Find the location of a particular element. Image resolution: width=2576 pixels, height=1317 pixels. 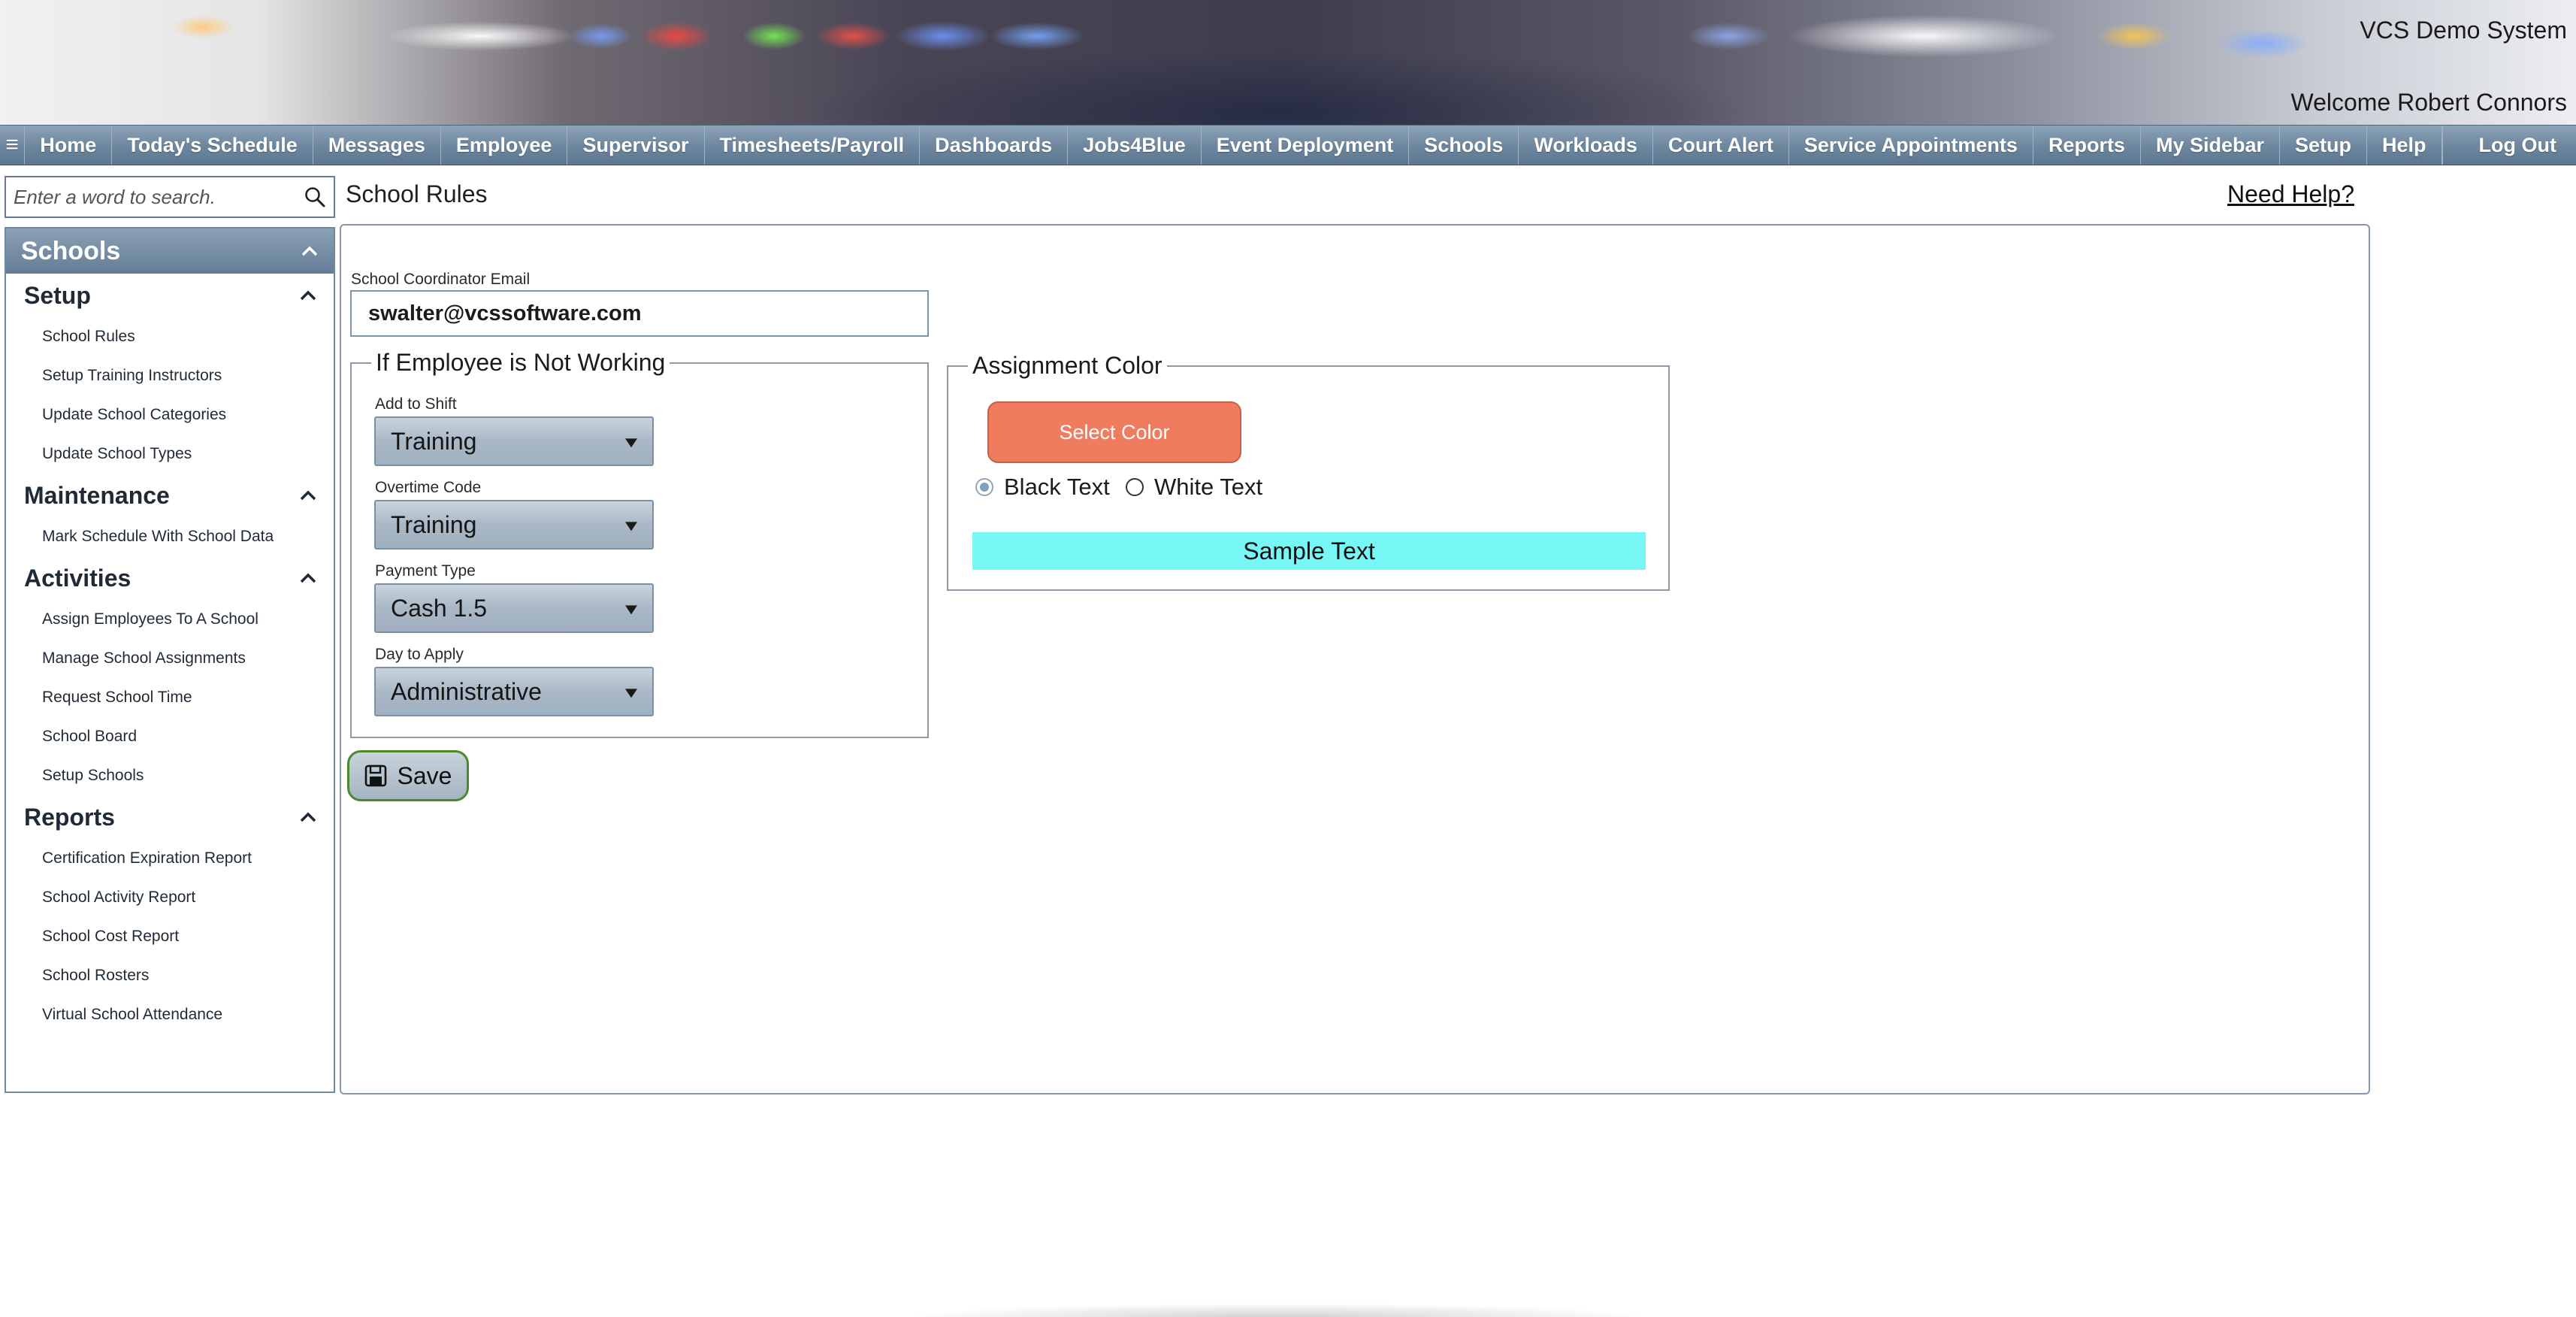

sidebar-item-school-rosters: School Rosters is located at coordinates (170, 975).